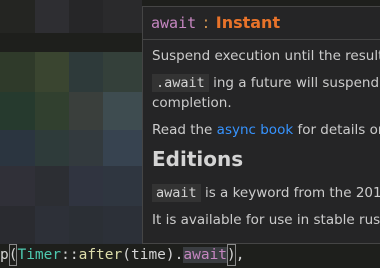  I want to click on code-method-name: after, so click(101, 255).